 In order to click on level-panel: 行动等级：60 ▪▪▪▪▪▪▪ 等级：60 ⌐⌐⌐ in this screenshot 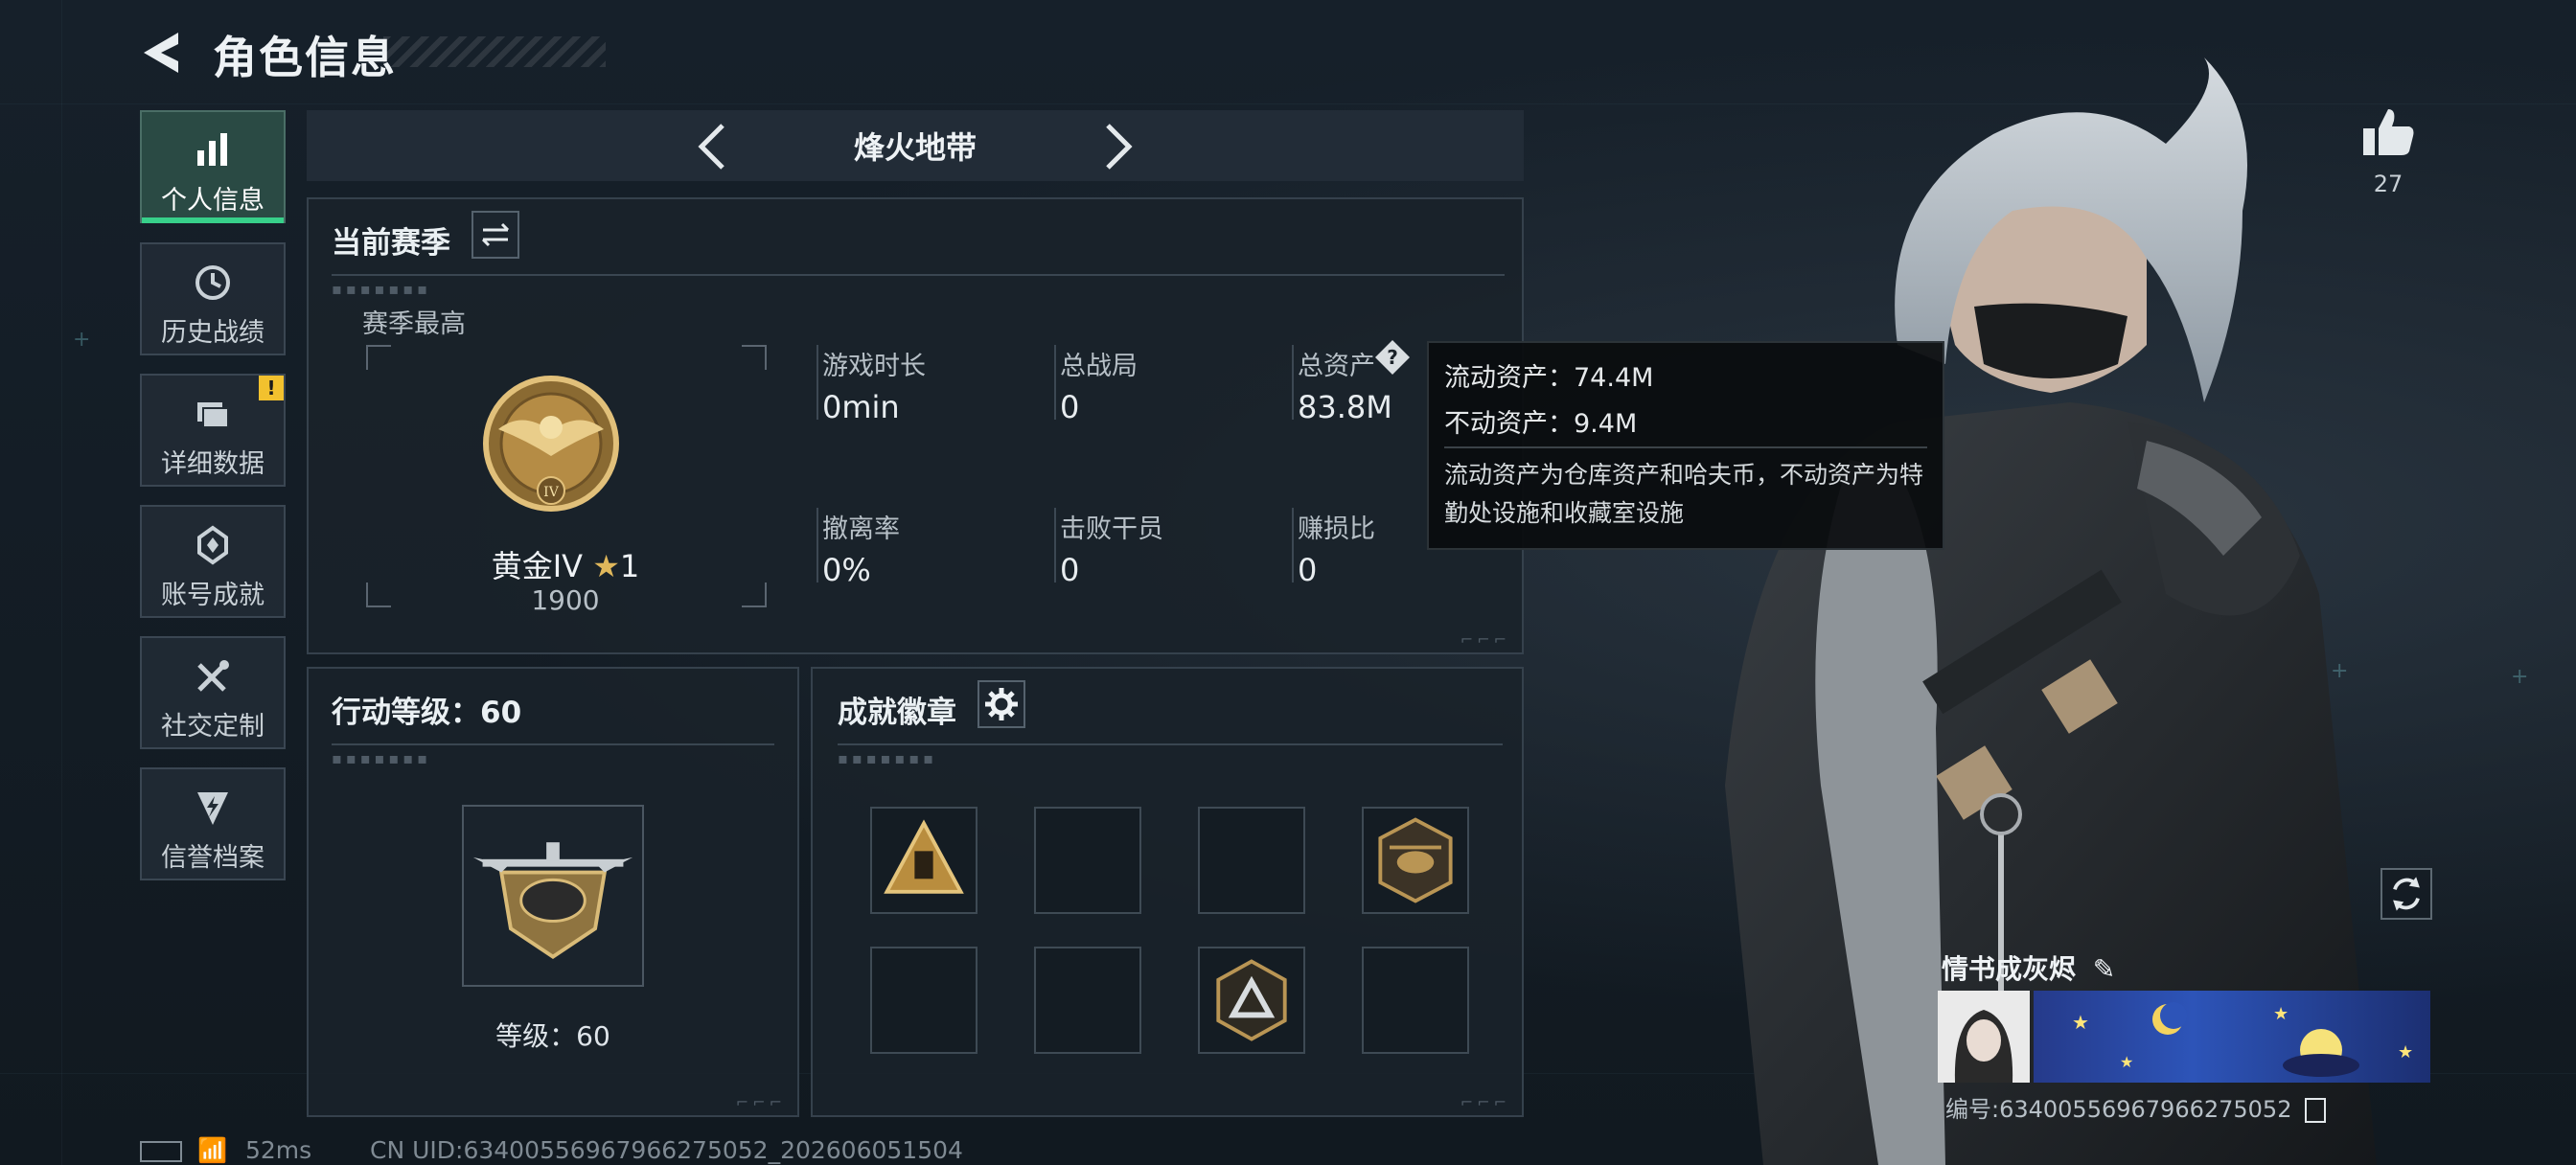, I will do `click(553, 892)`.